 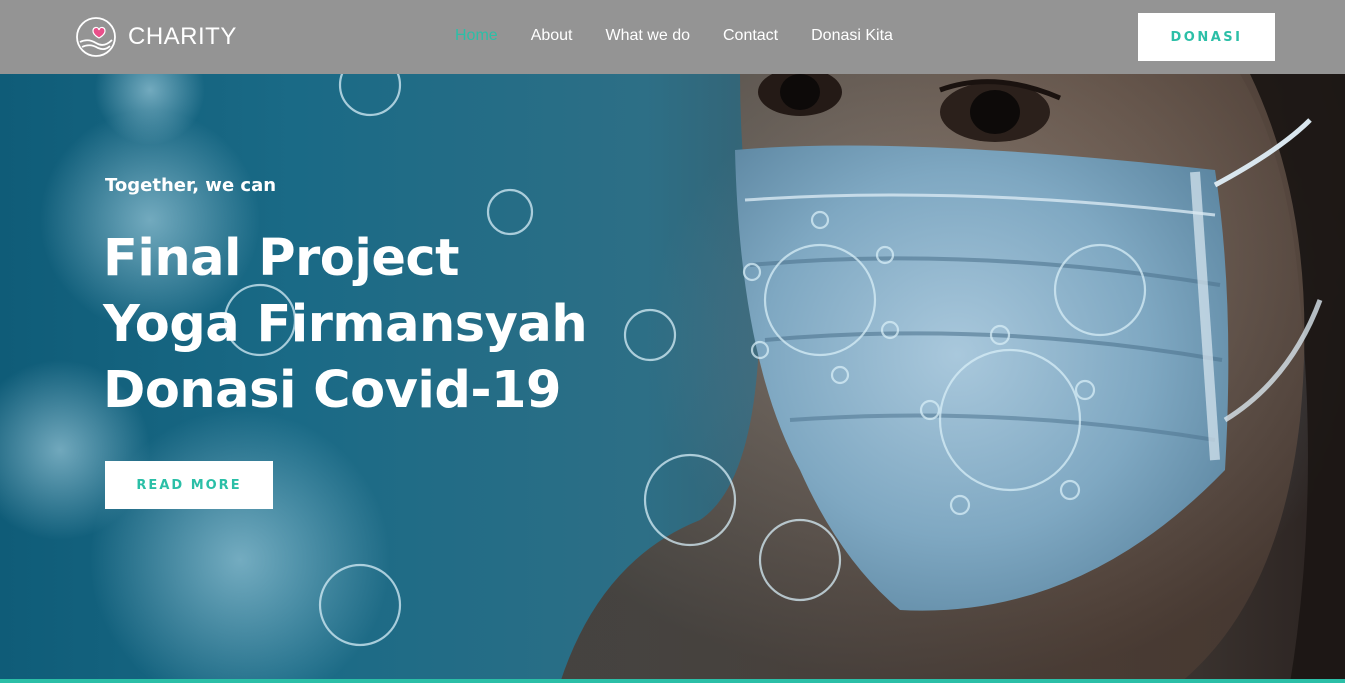 What do you see at coordinates (1206, 37) in the screenshot?
I see `donasi-button: DONASI` at bounding box center [1206, 37].